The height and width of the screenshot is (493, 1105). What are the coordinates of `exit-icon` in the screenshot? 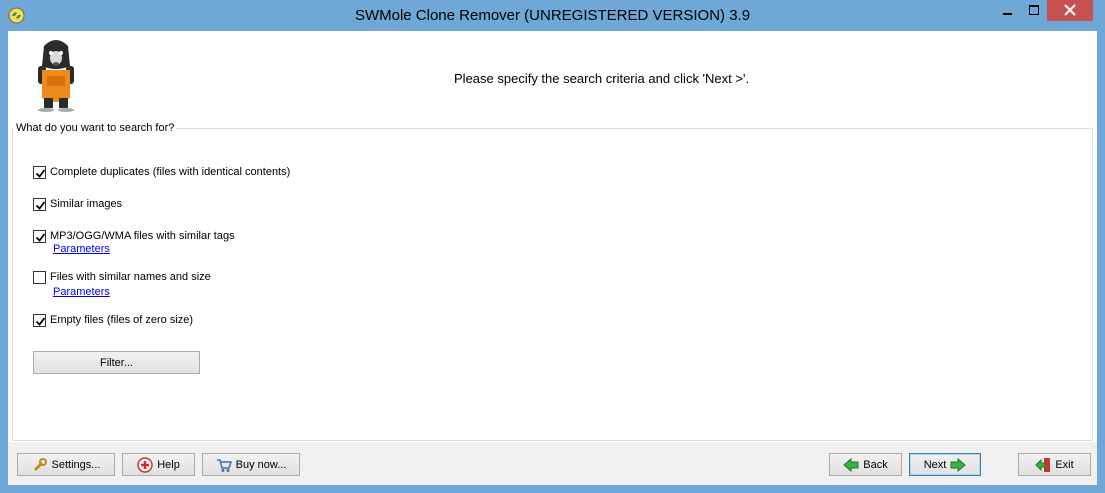 It's located at (1043, 465).